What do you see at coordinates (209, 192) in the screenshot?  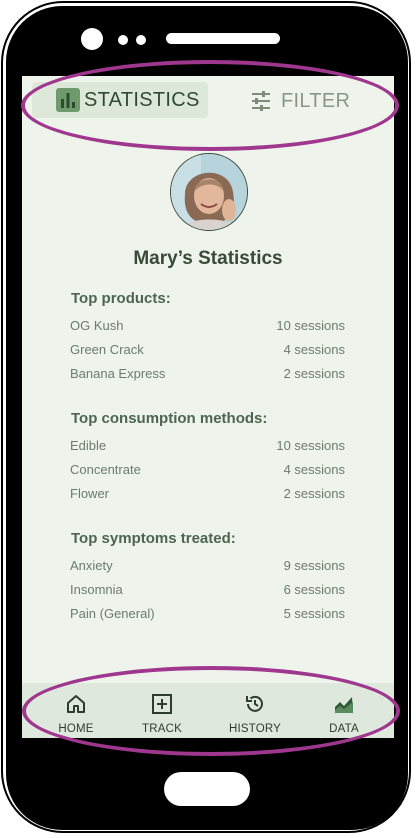 I see `avatar` at bounding box center [209, 192].